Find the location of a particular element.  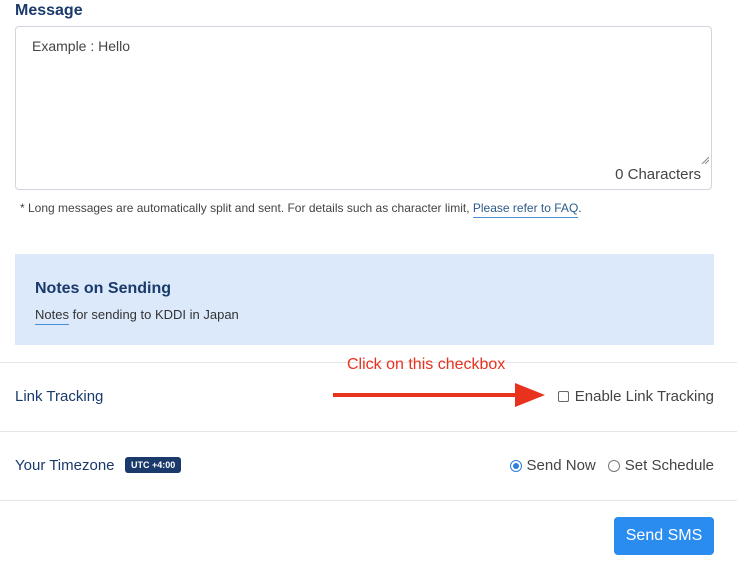

set-schedule-label: Set Schedule is located at coordinates (669, 465).